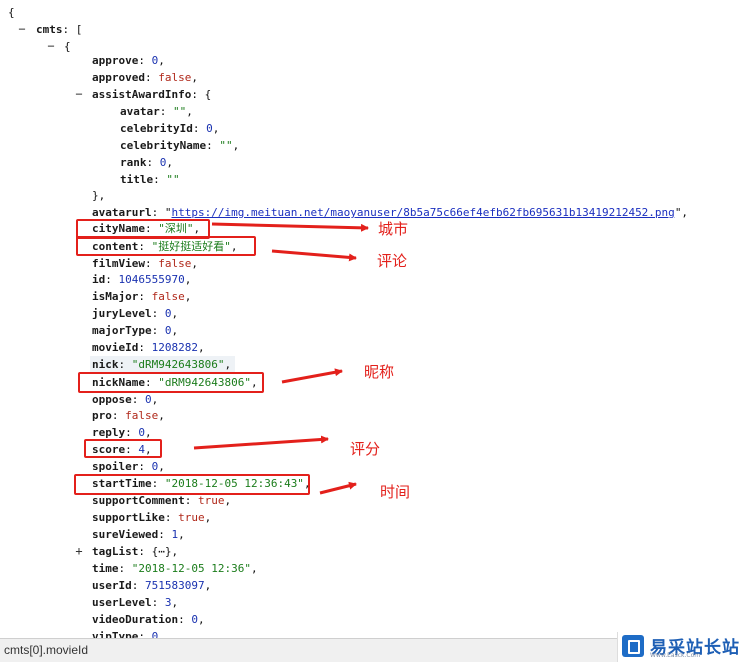 This screenshot has width=752, height=662. Describe the element at coordinates (79, 551) in the screenshot. I see `expand-taglist-toggle: +` at that location.